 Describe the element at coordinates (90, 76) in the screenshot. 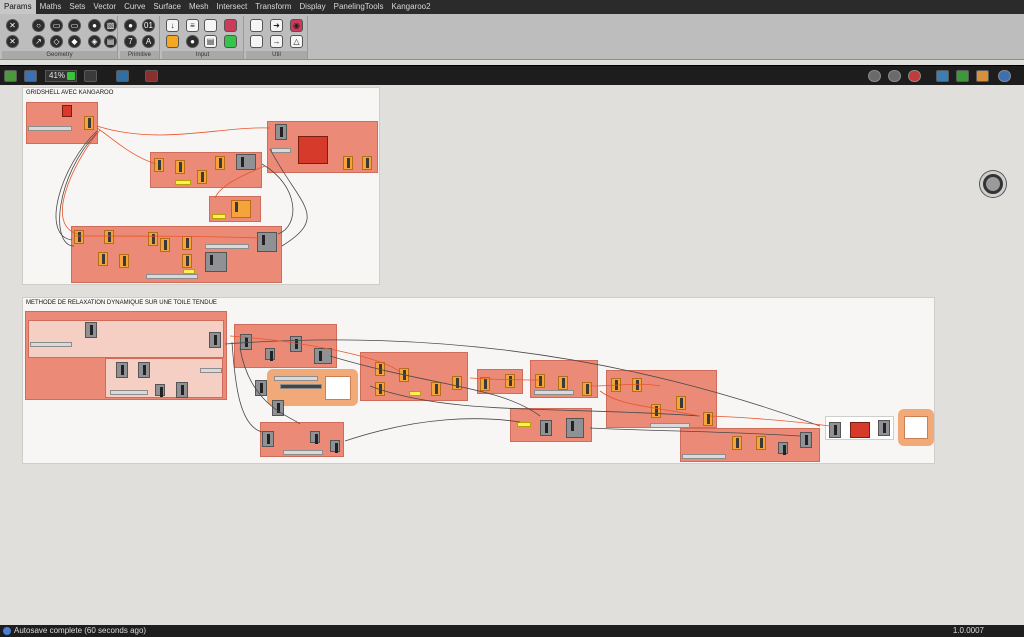

I see `zoom-extents-icon` at that location.